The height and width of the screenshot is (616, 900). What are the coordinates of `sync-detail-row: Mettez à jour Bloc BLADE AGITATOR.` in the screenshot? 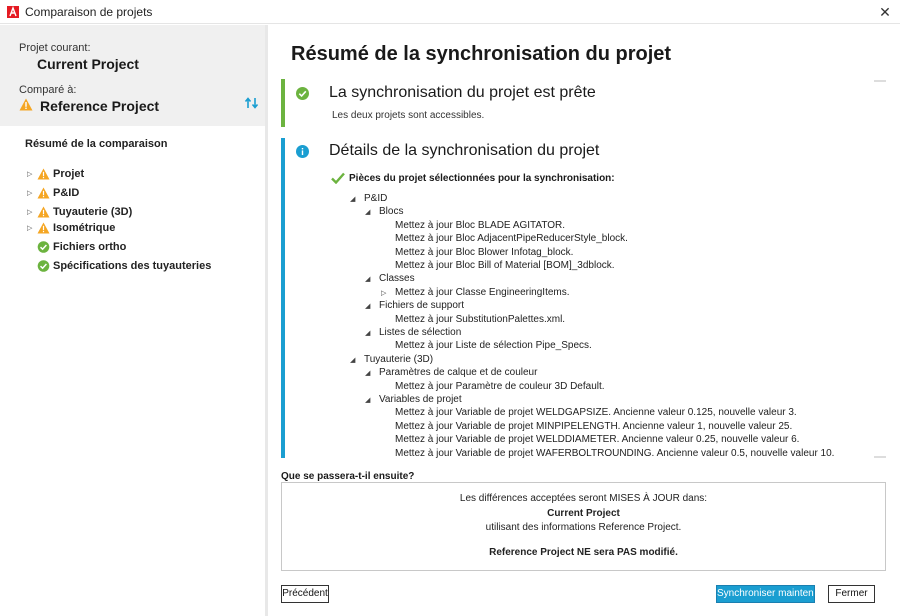 It's located at (473, 225).